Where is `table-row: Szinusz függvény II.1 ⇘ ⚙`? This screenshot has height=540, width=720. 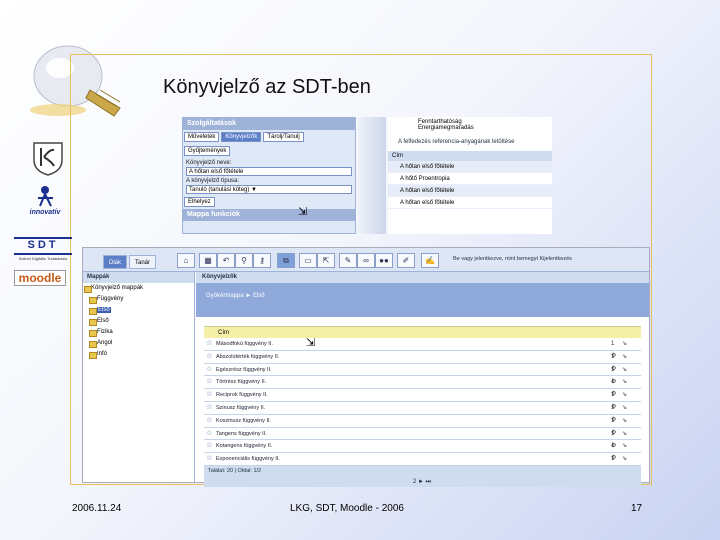 table-row: Szinusz függvény II.1 ⇘ ⚙ is located at coordinates (422, 412).